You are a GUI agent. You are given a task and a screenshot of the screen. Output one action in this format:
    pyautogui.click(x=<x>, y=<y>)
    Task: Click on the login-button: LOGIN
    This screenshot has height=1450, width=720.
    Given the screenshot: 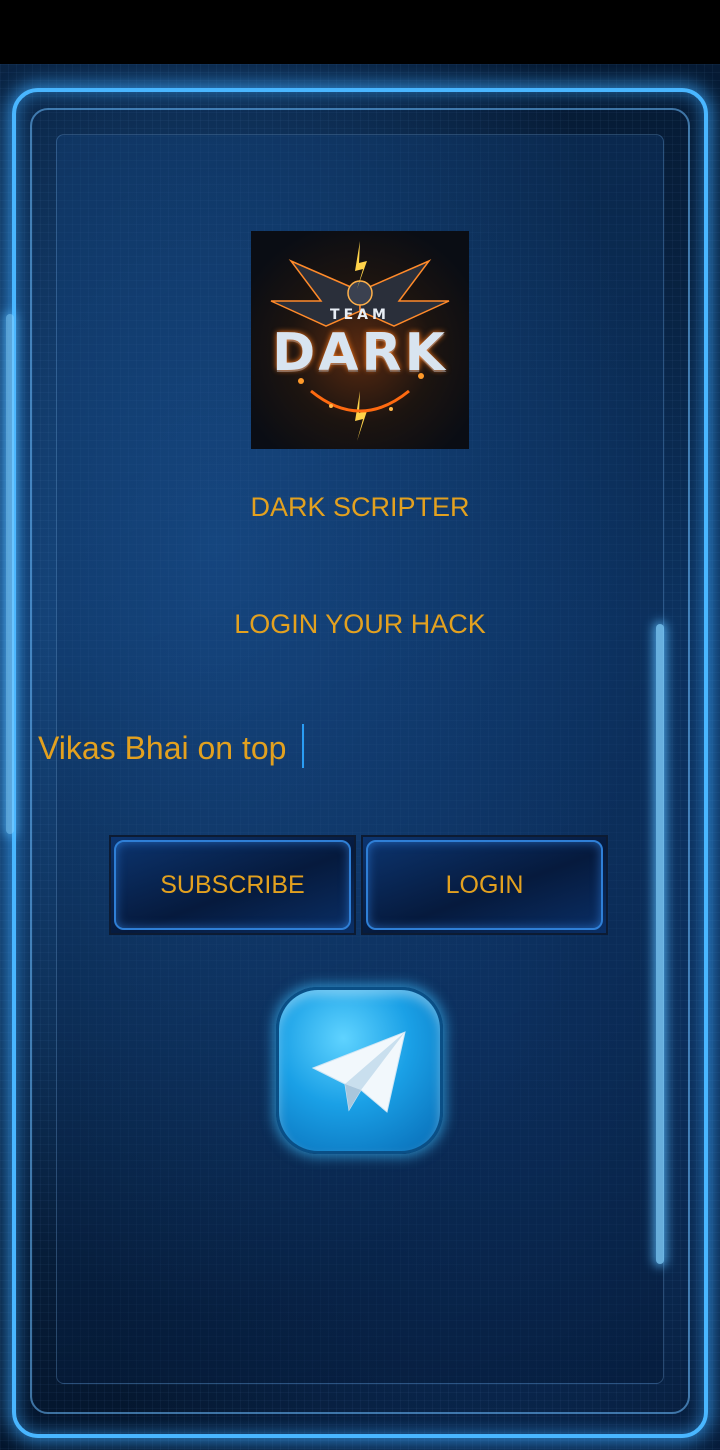 What is the action you would take?
    pyautogui.click(x=484, y=885)
    